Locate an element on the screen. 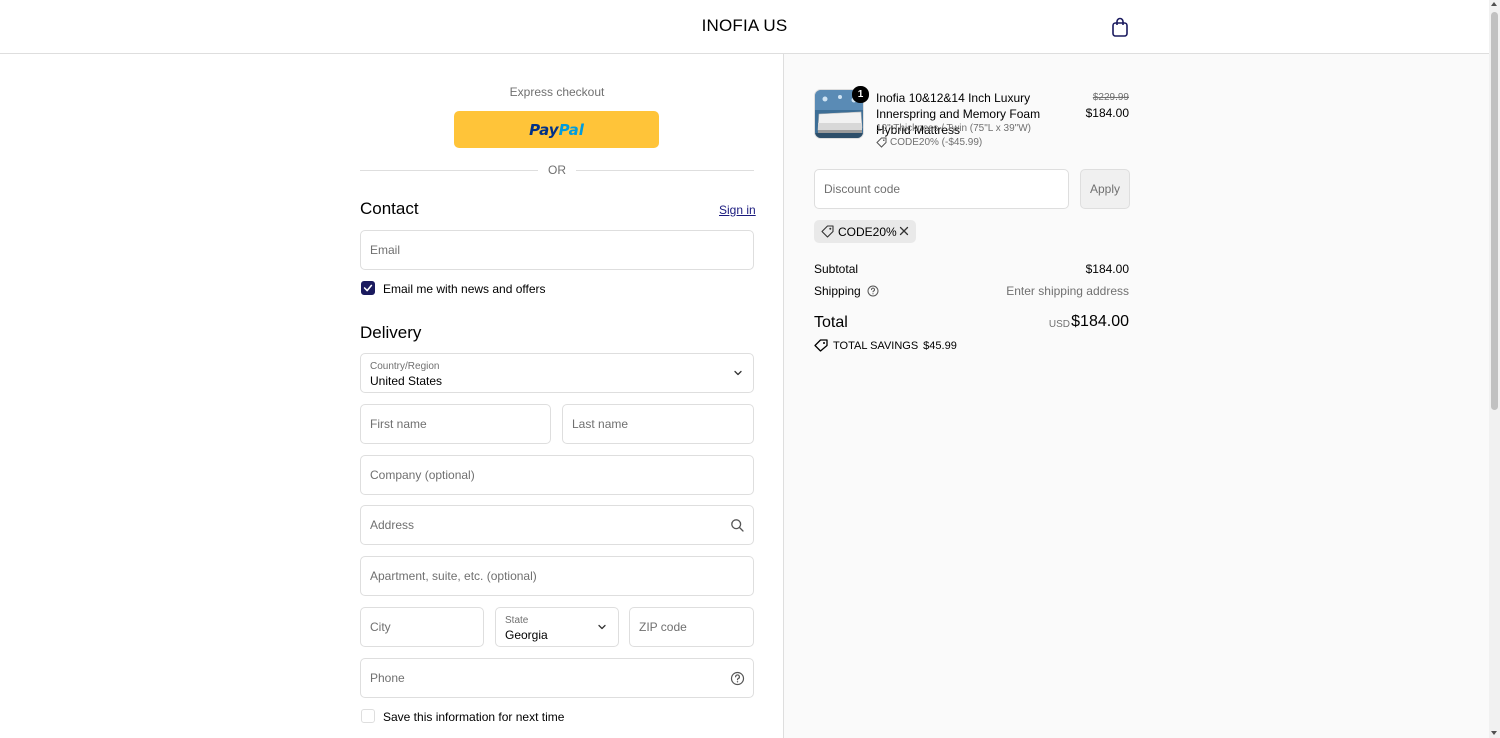 This screenshot has height=738, width=1500. shipping-value: Enter shipping address is located at coordinates (1067, 291).